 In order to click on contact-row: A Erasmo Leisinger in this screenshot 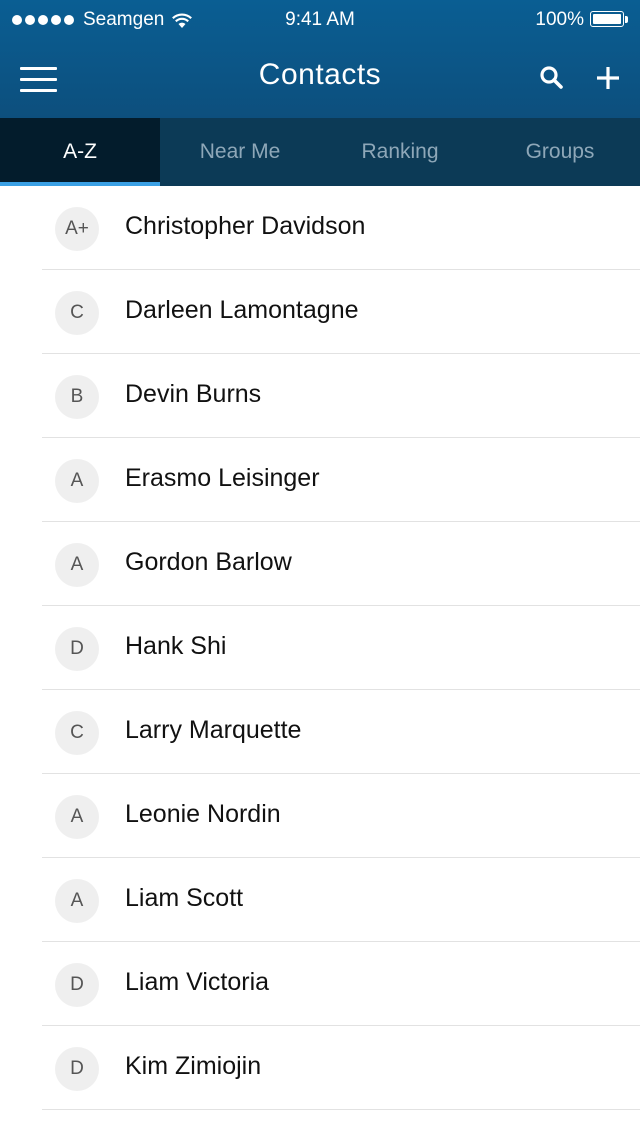, I will do `click(320, 480)`.